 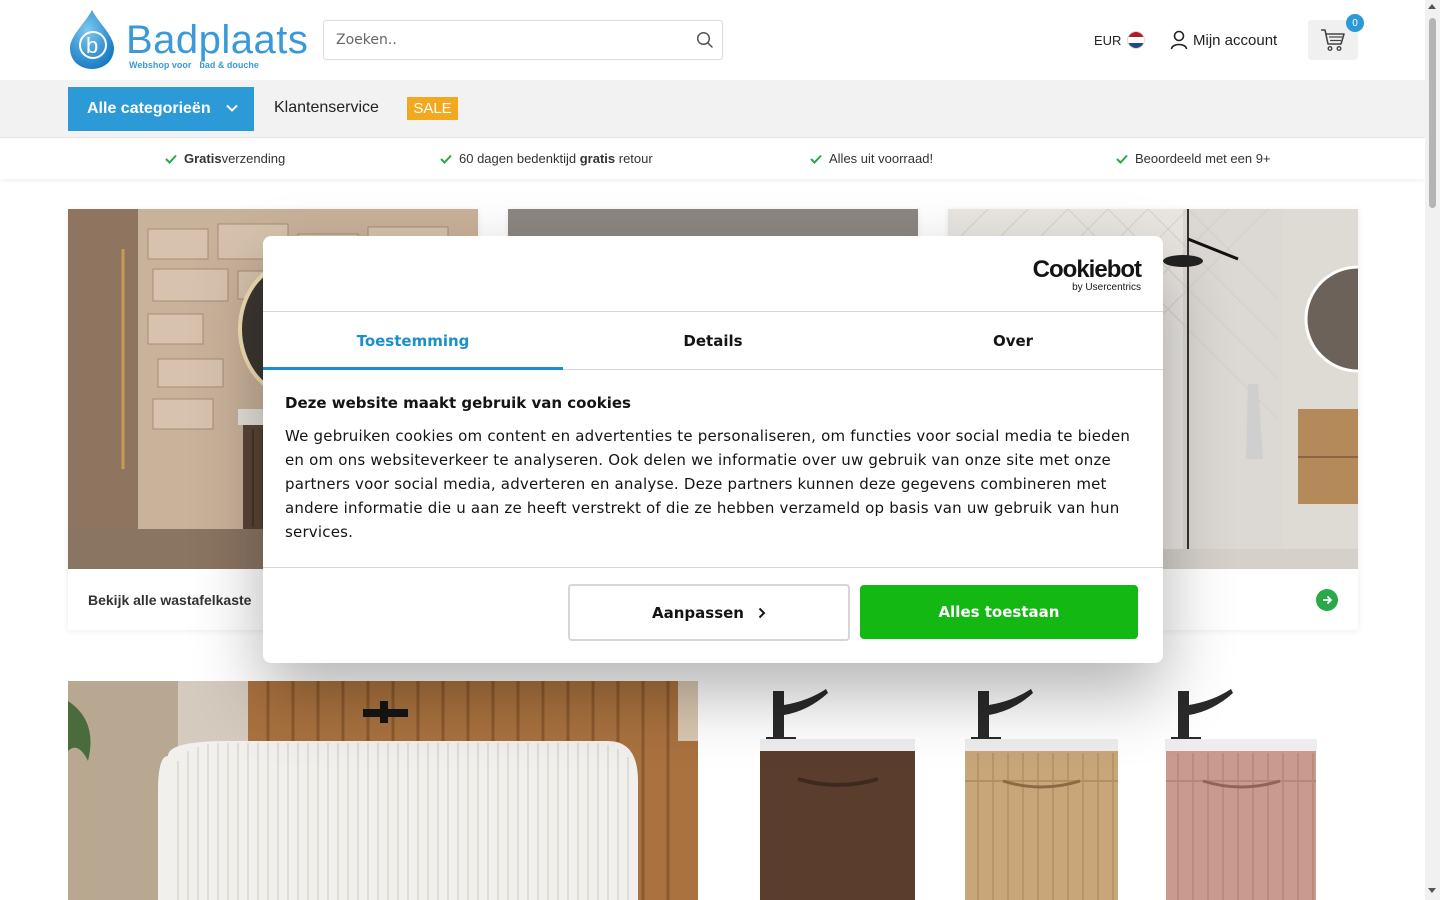 I want to click on customize-button: Aanpassen, so click(x=709, y=612).